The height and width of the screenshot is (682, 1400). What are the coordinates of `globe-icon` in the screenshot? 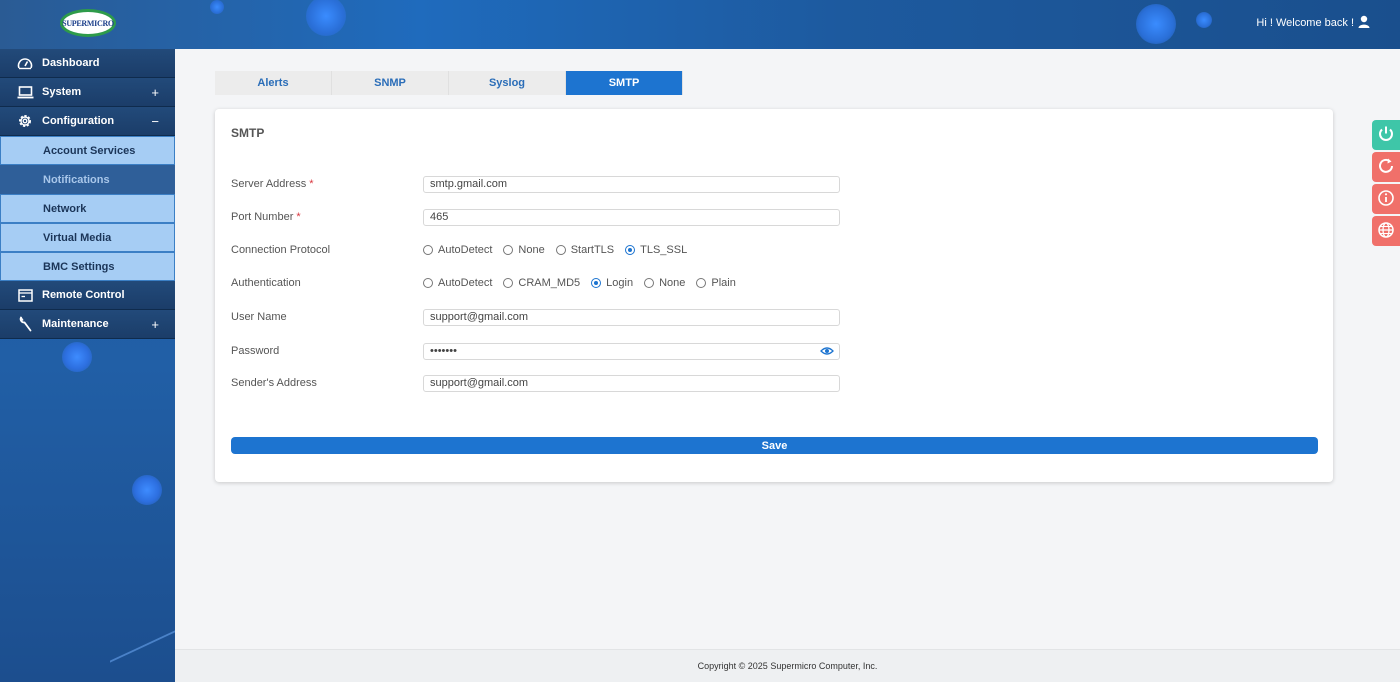 It's located at (1386, 231).